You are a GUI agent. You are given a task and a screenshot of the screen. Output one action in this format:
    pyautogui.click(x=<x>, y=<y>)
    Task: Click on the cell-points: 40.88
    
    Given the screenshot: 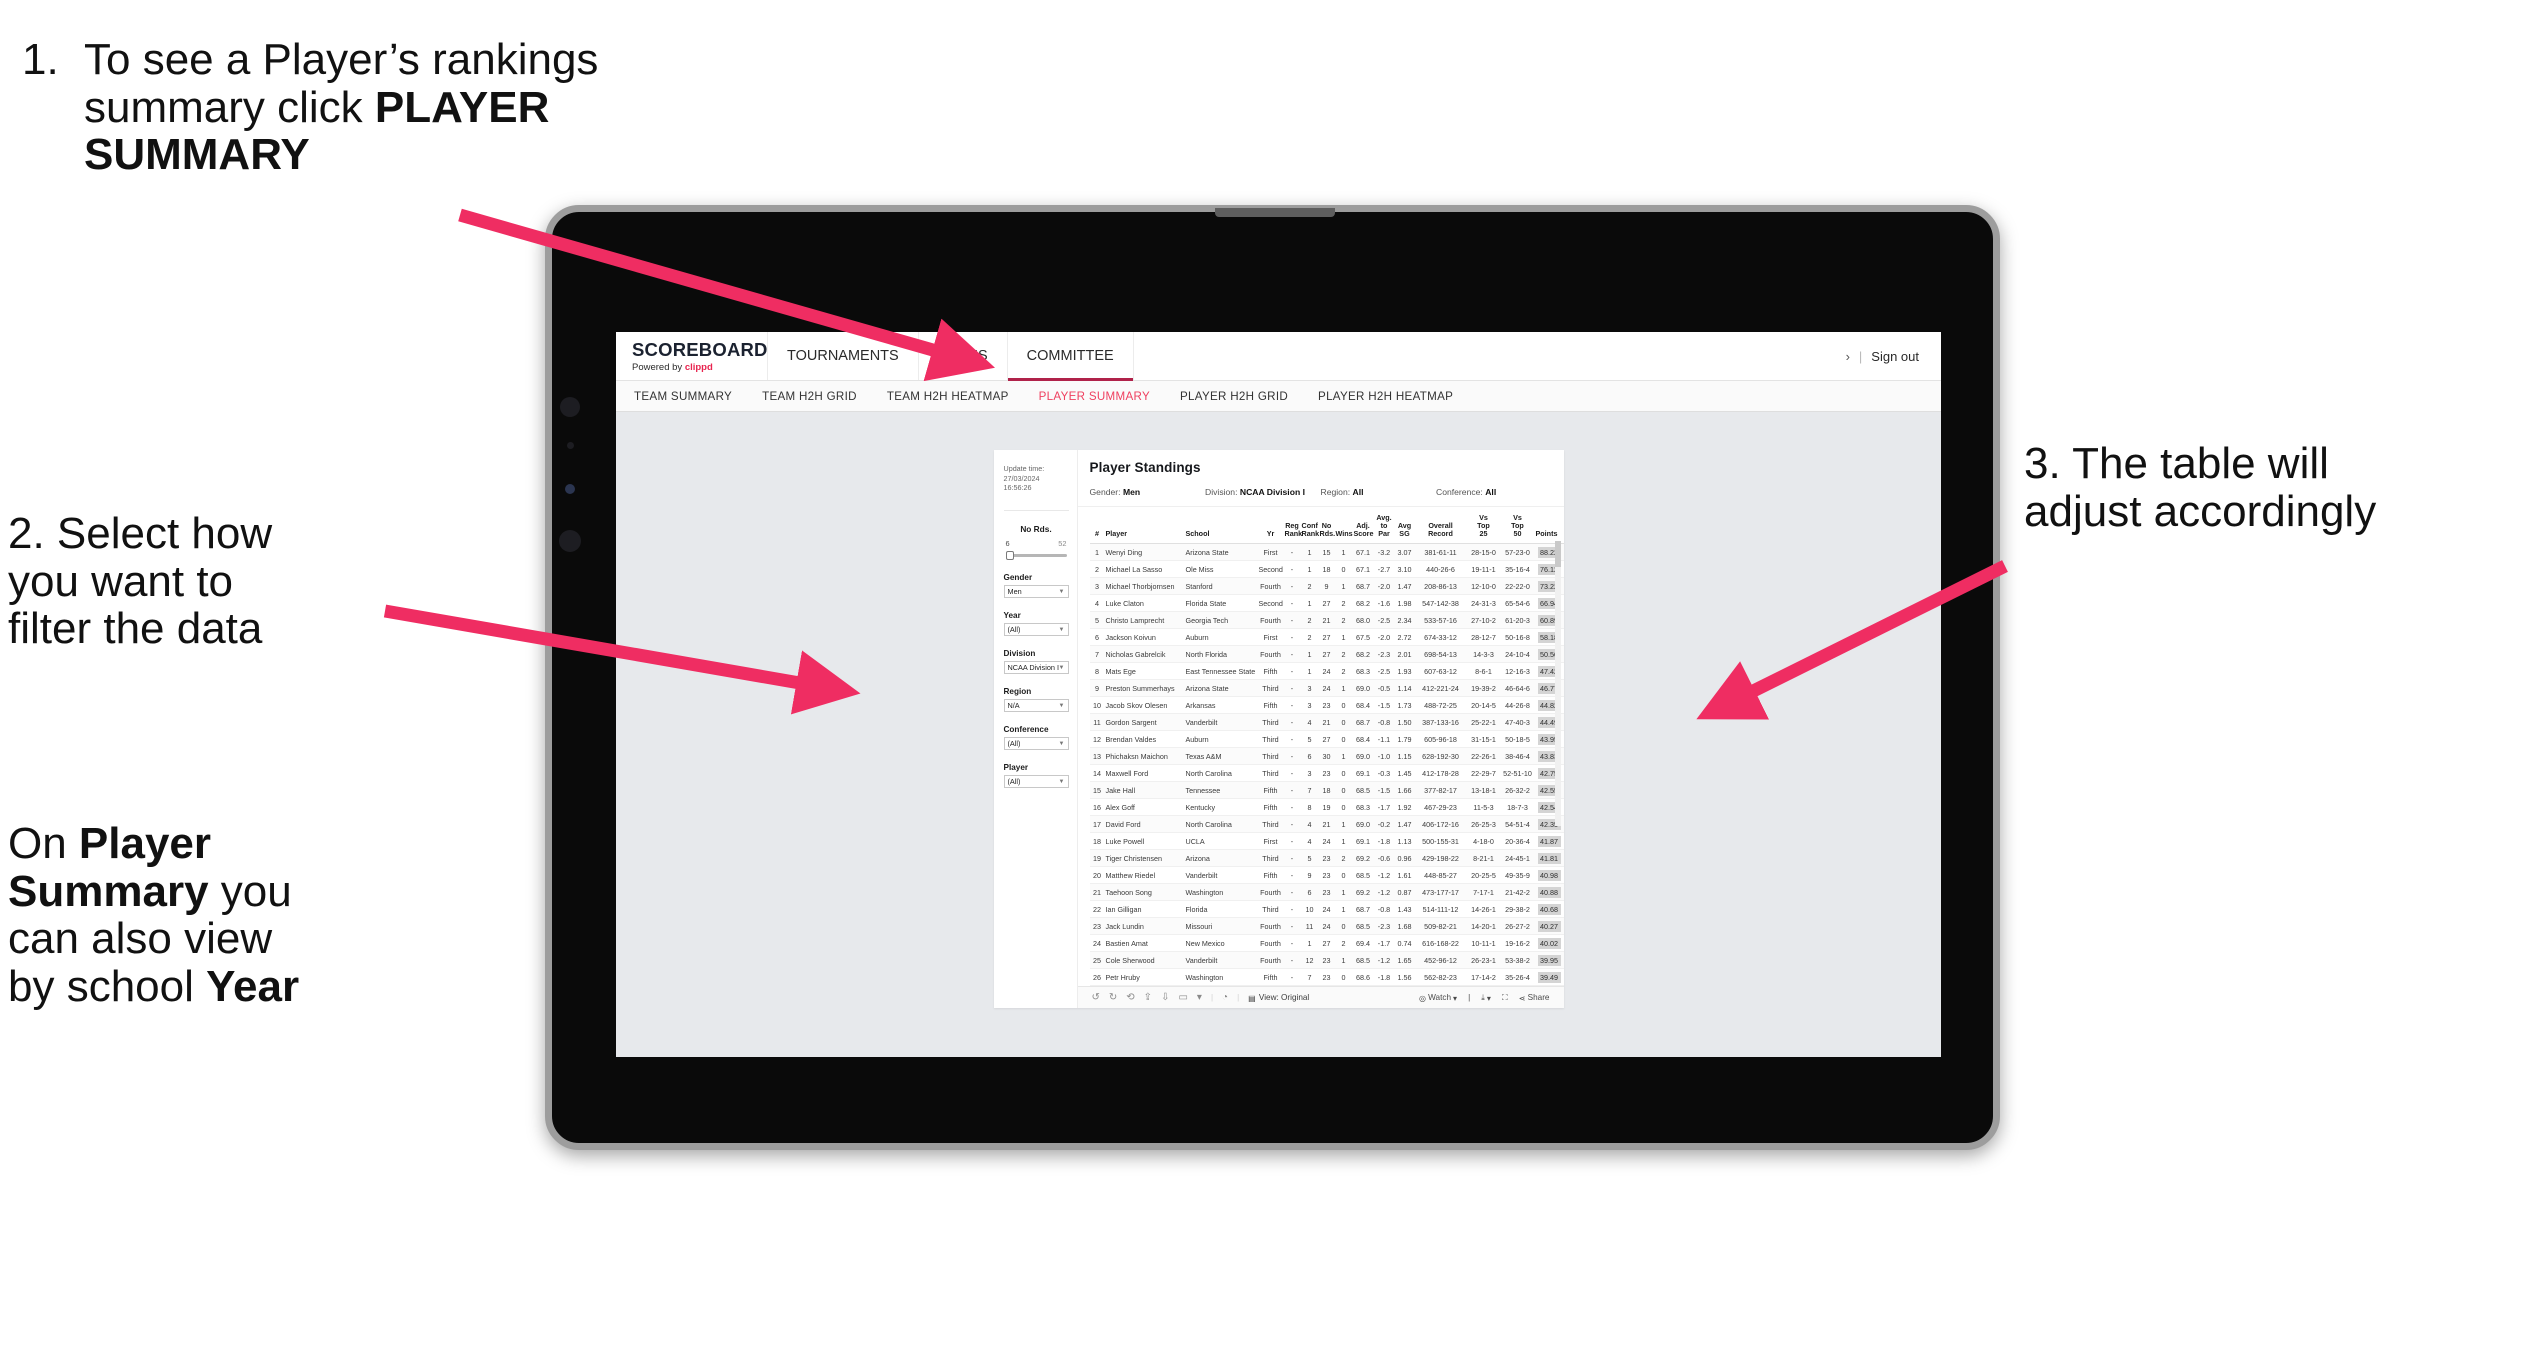 What is the action you would take?
    pyautogui.click(x=1549, y=892)
    